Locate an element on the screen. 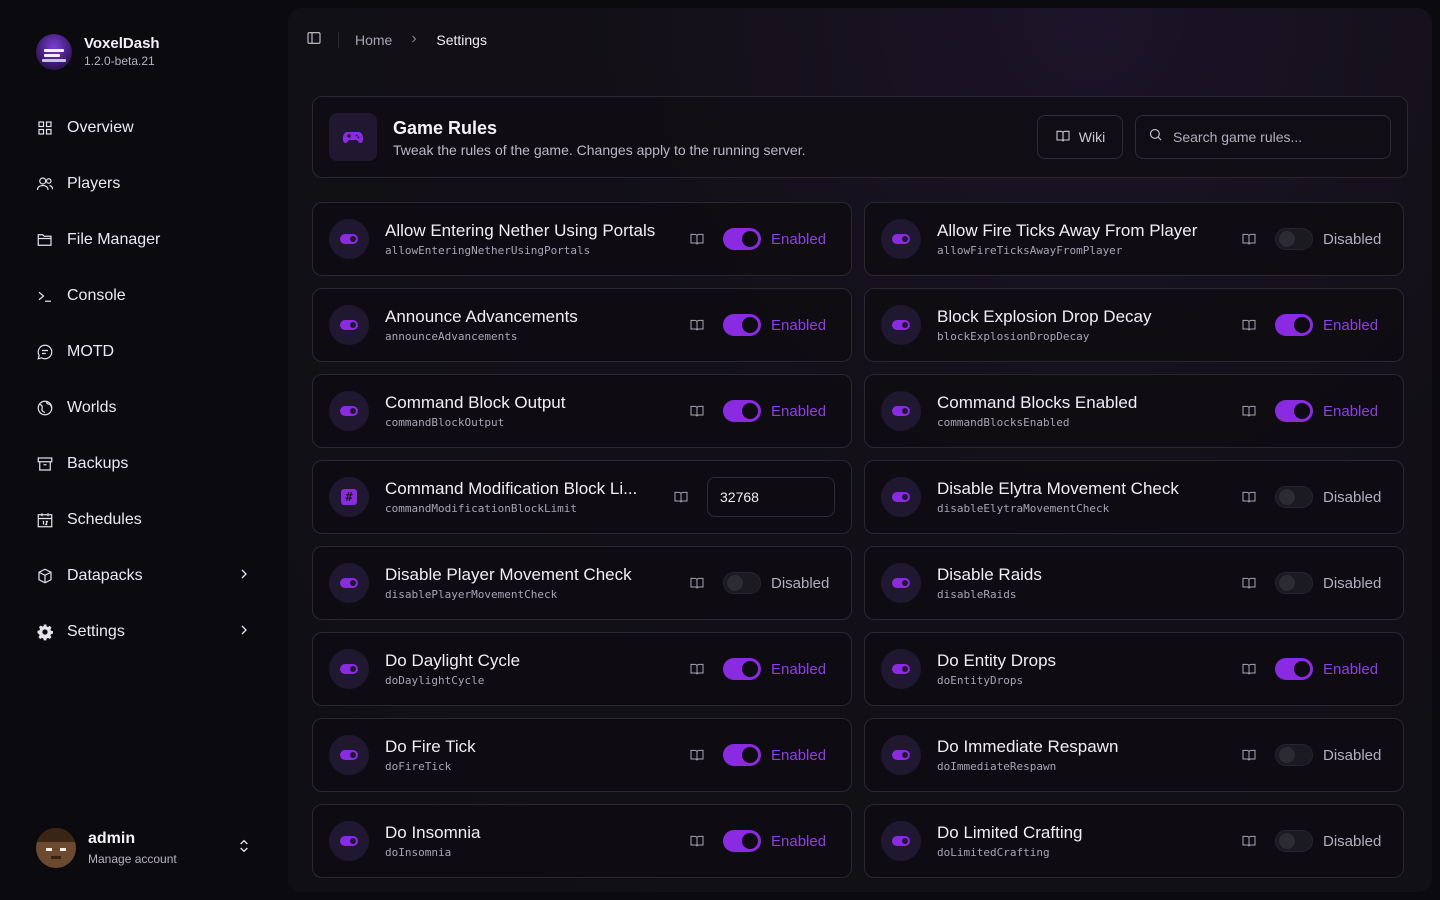 This screenshot has height=900, width=1440. rule-name: Allow Fire Ticks Away From Player is located at coordinates (1067, 230).